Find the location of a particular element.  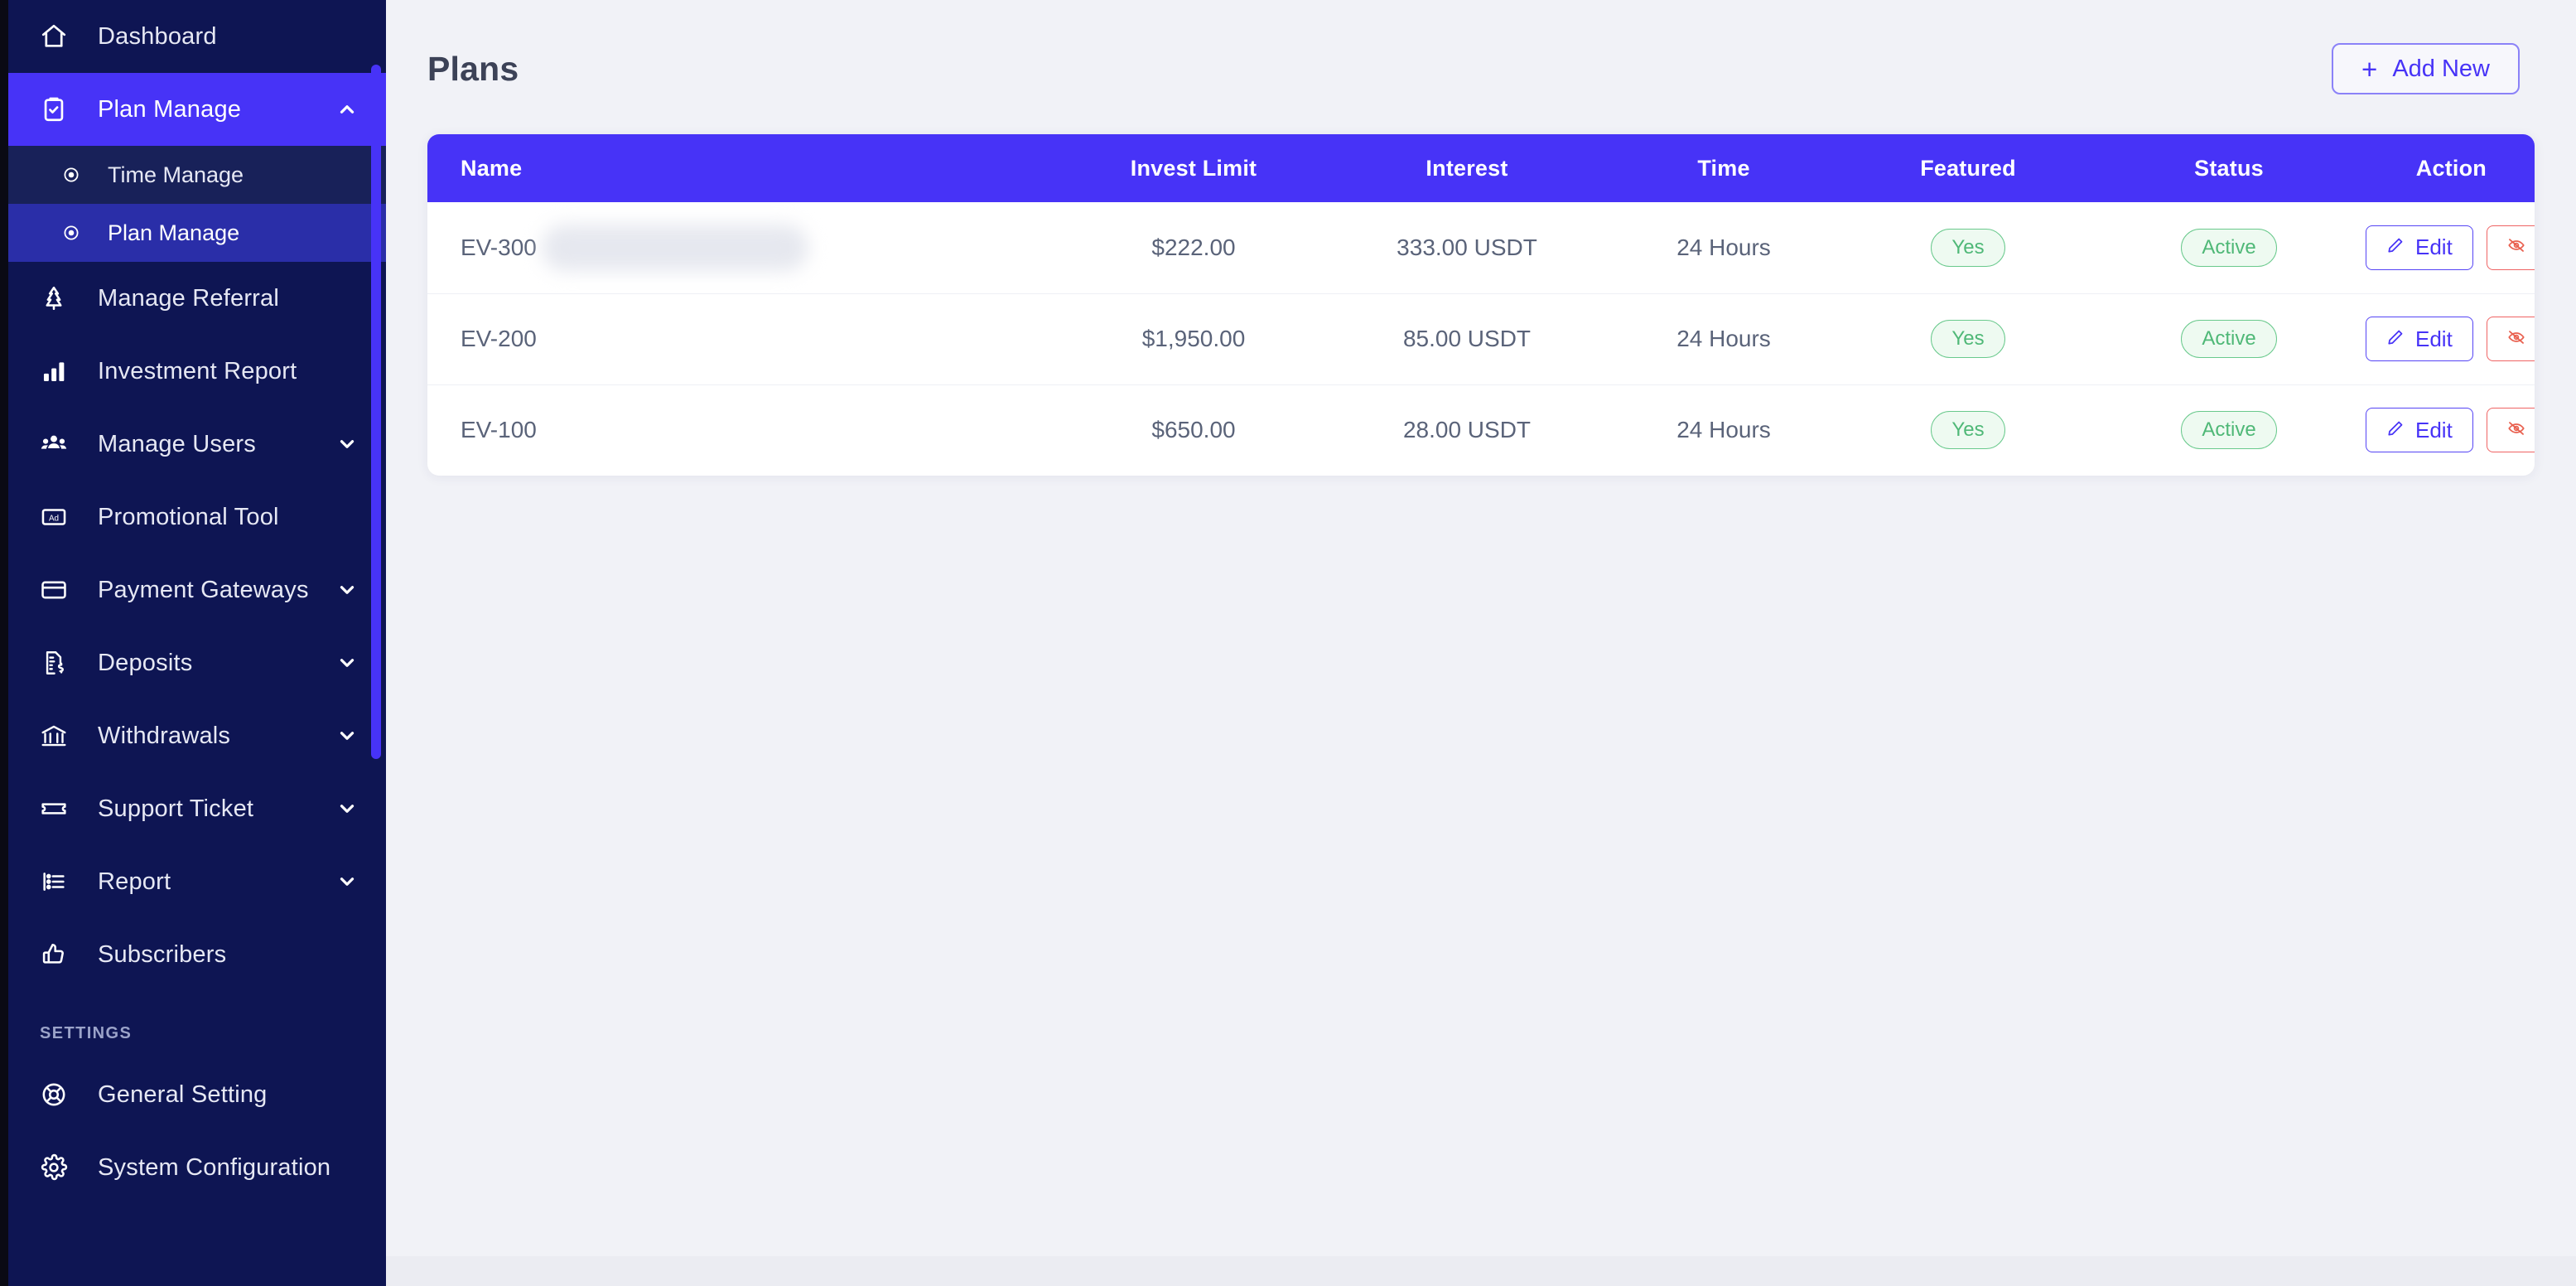

sidebar-item-label: Subscribers is located at coordinates (162, 954).